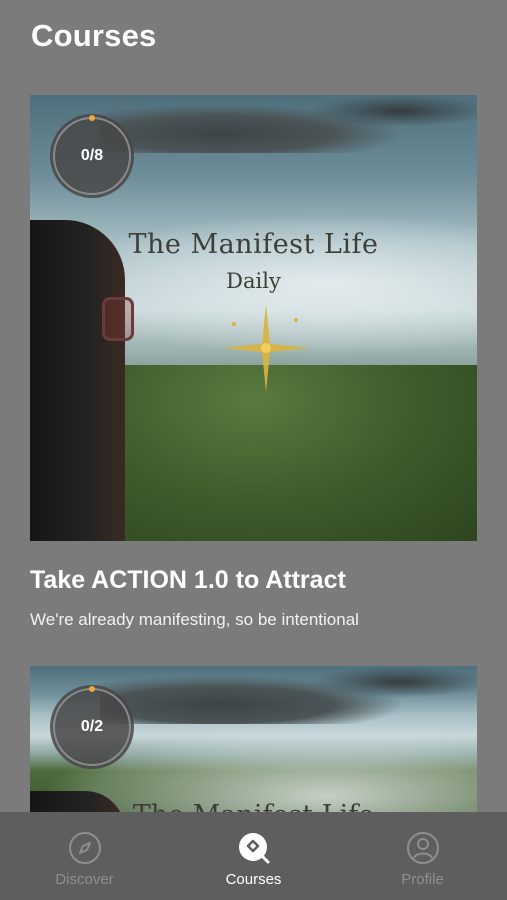  I want to click on tab-label: Profile, so click(422, 879).